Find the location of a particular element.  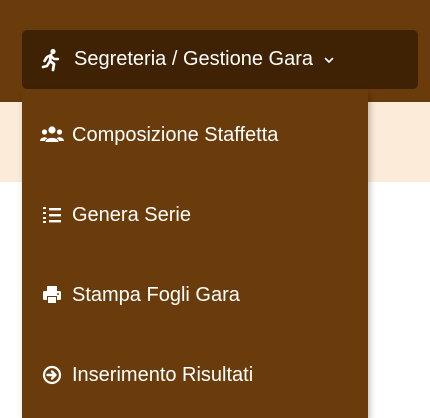

menu-item-label: Composizione Staffetta is located at coordinates (175, 134).